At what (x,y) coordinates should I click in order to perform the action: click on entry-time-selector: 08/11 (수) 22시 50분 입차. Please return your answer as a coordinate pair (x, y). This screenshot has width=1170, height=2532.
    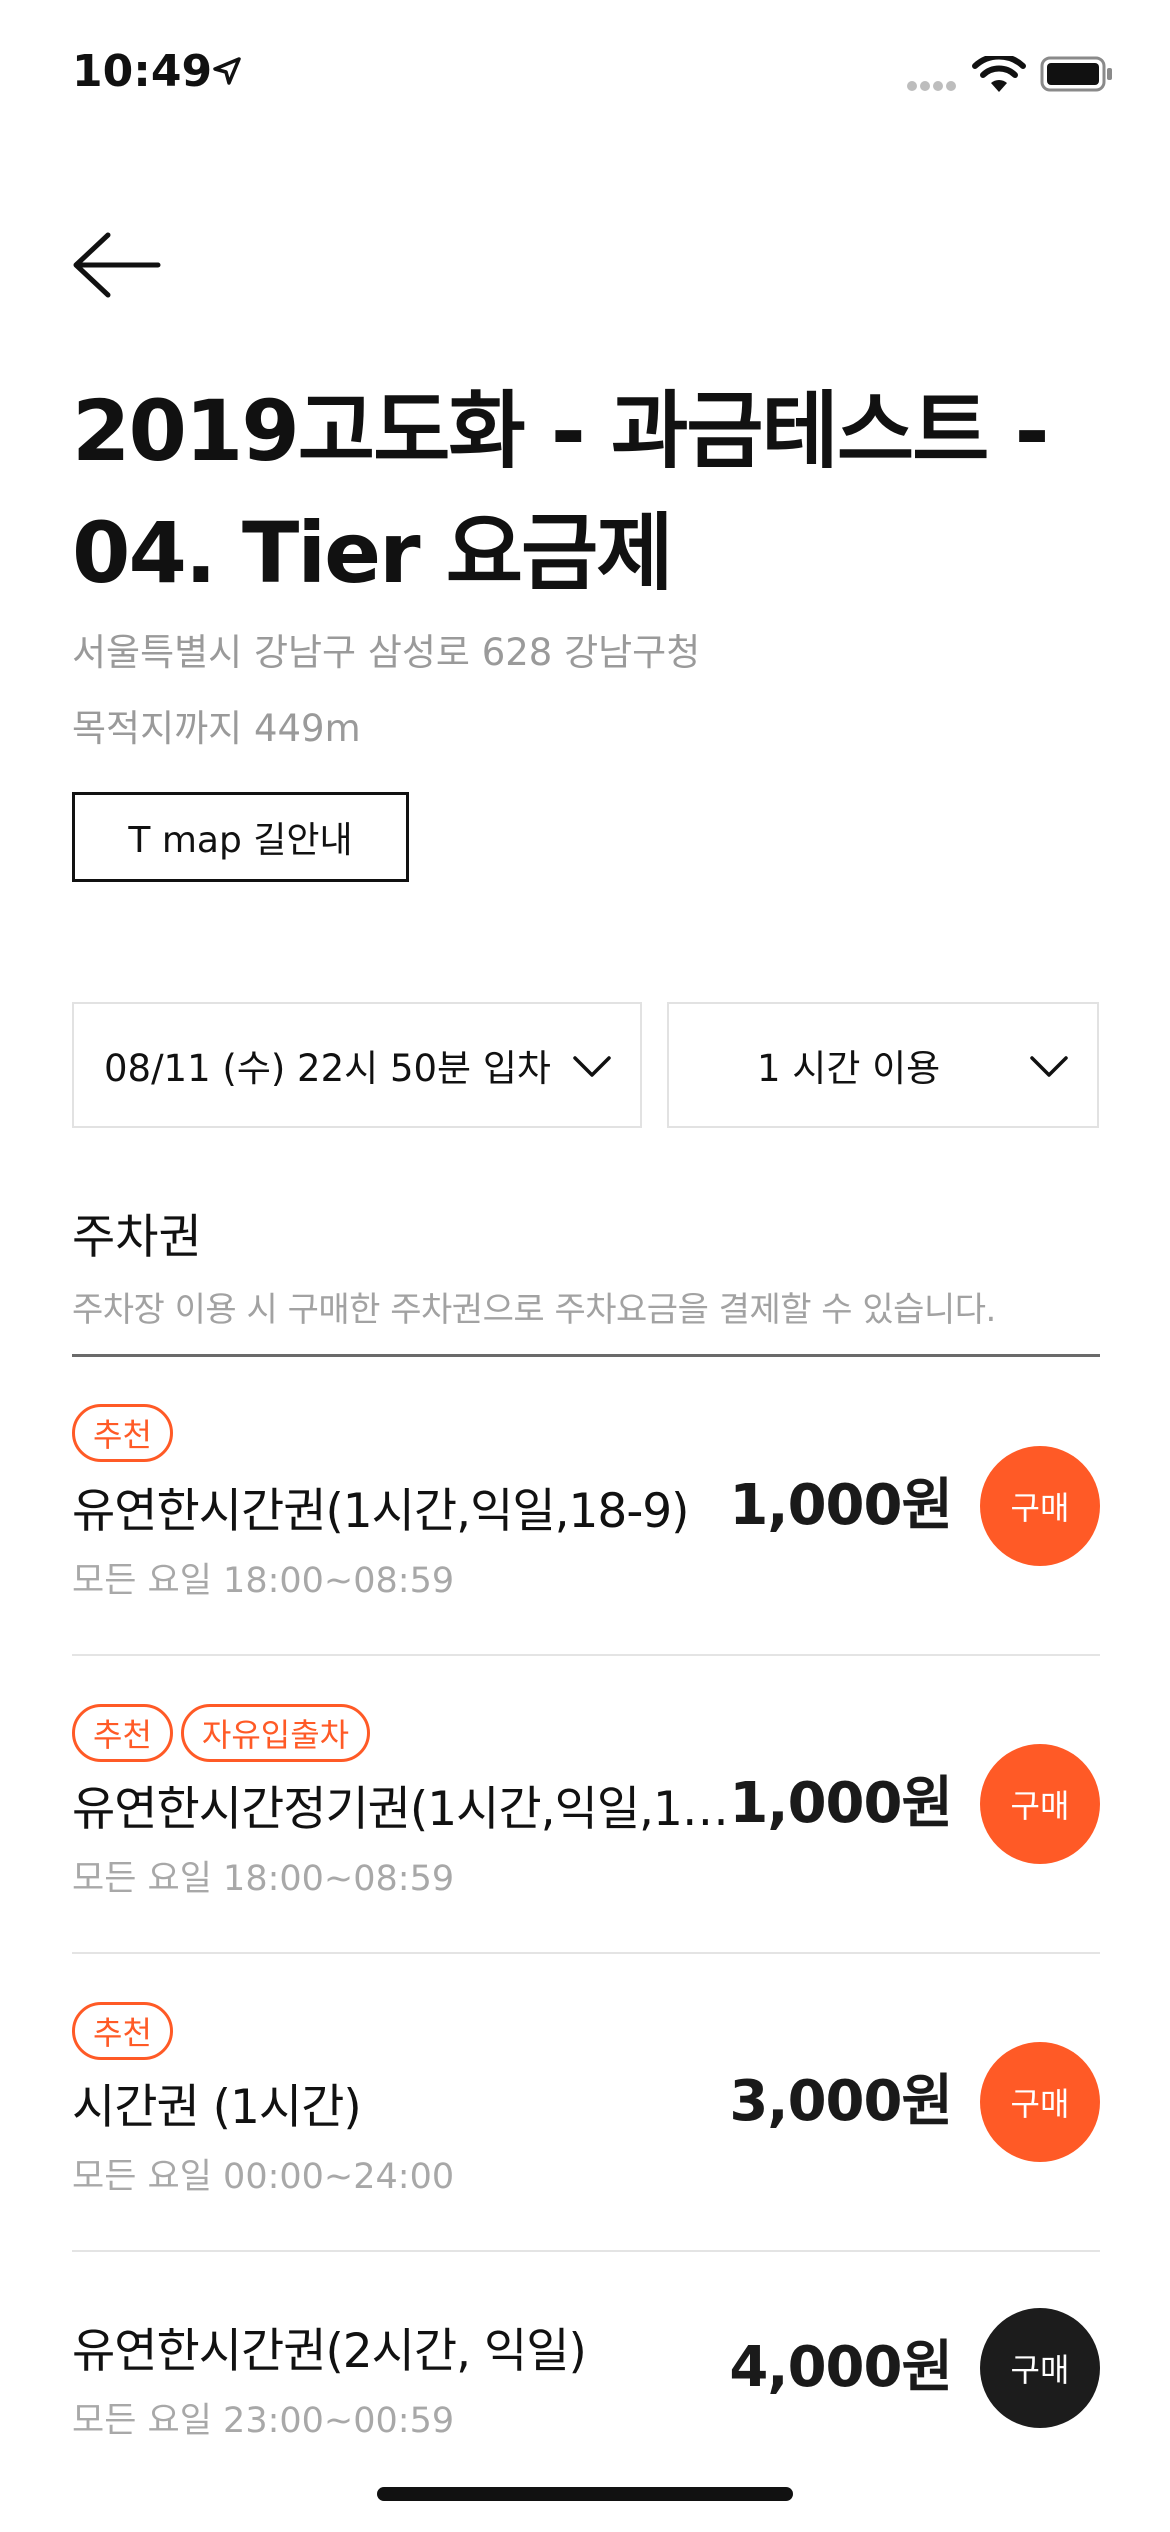
    Looking at the image, I should click on (357, 1065).